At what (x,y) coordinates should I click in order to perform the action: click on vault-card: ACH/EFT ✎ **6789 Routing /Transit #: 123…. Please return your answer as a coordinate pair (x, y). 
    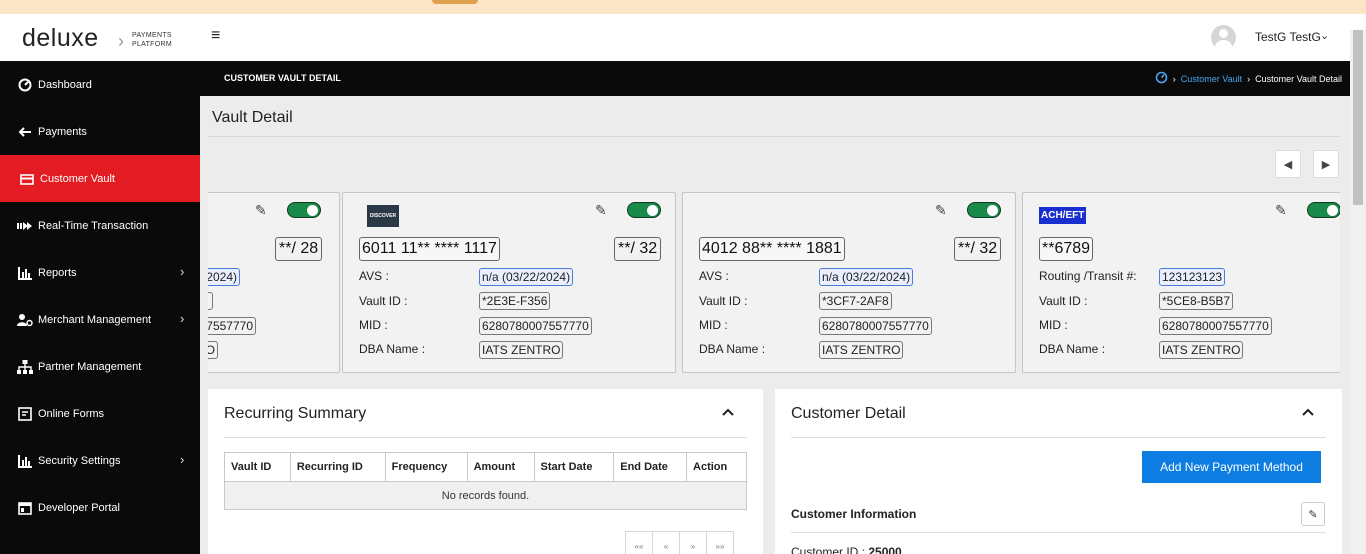
    Looking at the image, I should click on (1181, 282).